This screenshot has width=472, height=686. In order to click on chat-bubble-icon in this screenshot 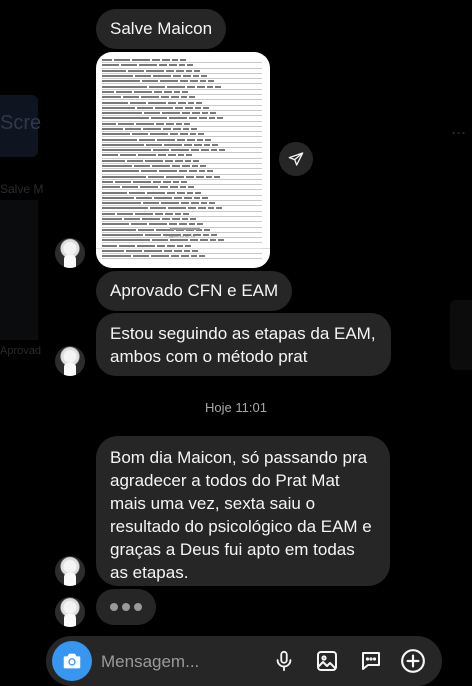, I will do `click(371, 661)`.